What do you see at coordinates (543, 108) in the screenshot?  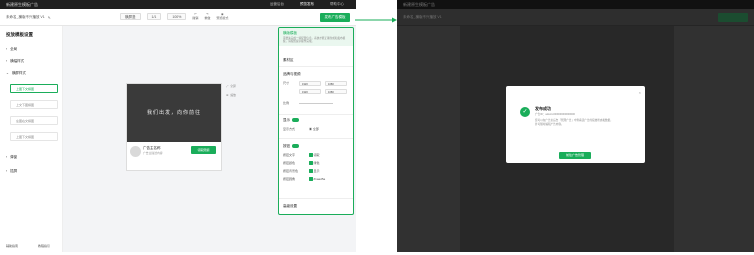 I see `dialog-title: 发布成功` at bounding box center [543, 108].